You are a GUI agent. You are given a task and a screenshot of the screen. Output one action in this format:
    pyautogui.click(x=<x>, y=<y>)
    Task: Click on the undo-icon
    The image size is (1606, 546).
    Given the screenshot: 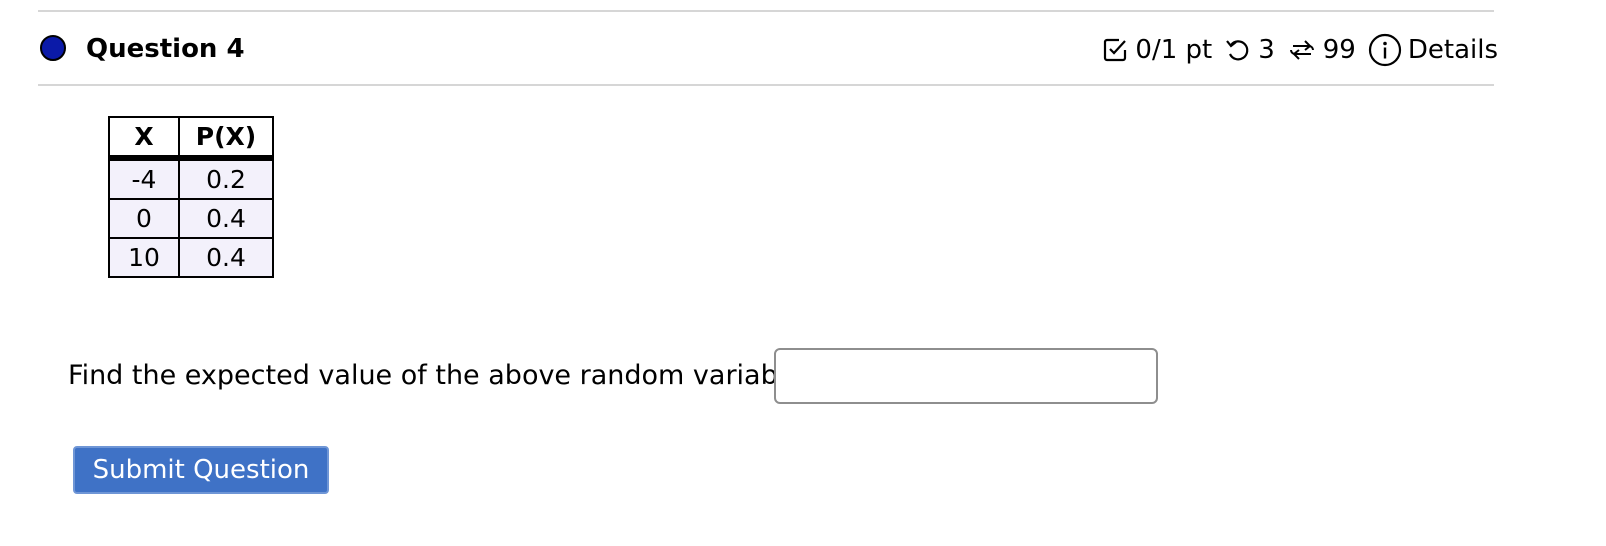 What is the action you would take?
    pyautogui.click(x=1238, y=50)
    